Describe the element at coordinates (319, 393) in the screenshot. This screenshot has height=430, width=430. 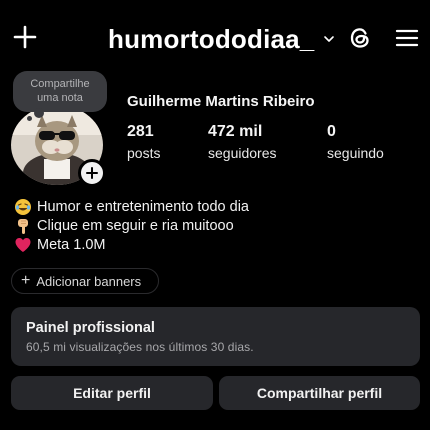
I see `share-profile-button: Compartilhar perfil` at that location.